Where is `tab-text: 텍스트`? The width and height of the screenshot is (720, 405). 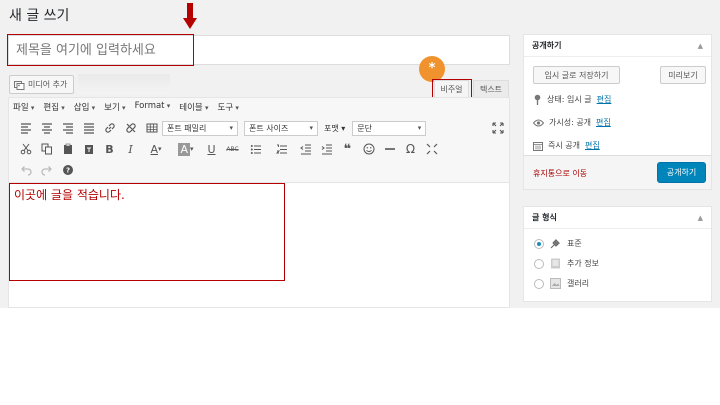 tab-text: 텍스트 is located at coordinates (491, 88).